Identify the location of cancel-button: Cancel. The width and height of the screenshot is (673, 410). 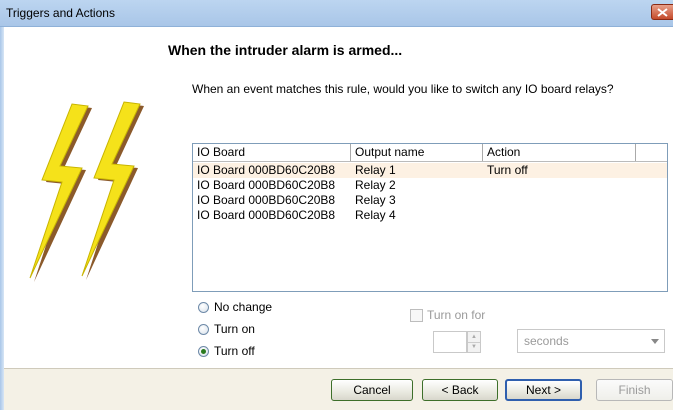
(372, 390).